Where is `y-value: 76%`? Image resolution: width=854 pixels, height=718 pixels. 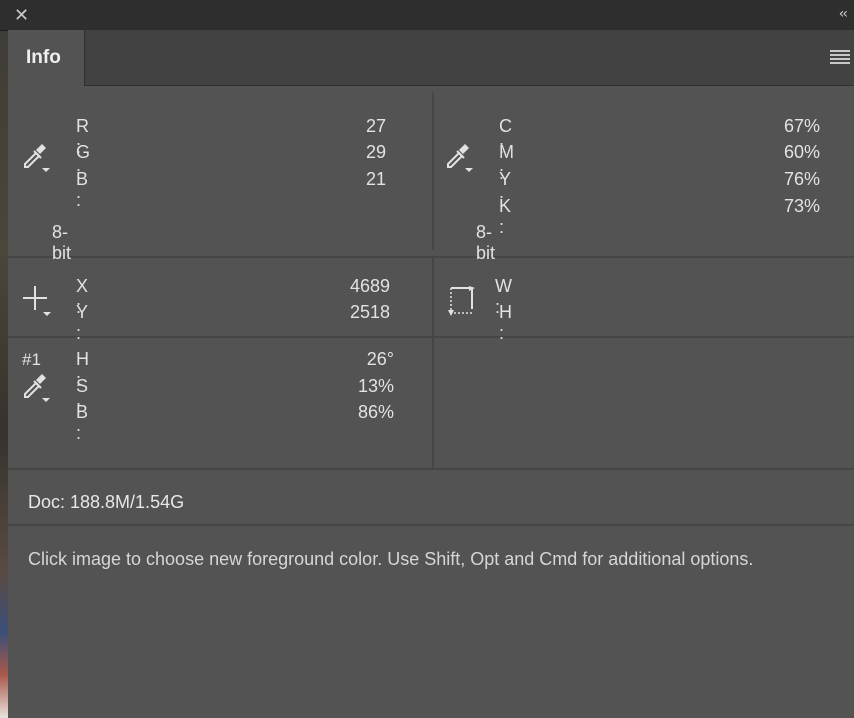
y-value: 76% is located at coordinates (801, 179).